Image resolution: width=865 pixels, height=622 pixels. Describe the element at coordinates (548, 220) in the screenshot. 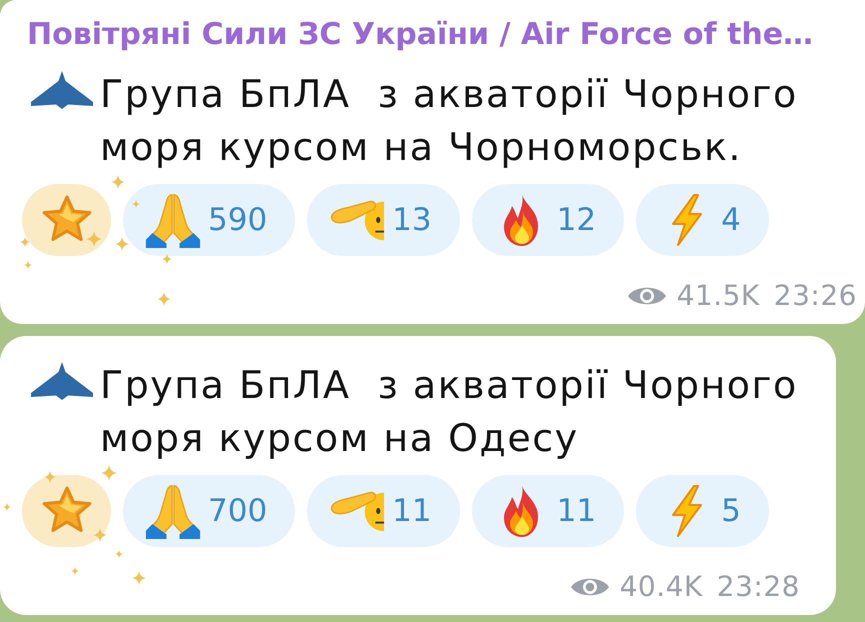

I see `reaction-button: 12` at that location.